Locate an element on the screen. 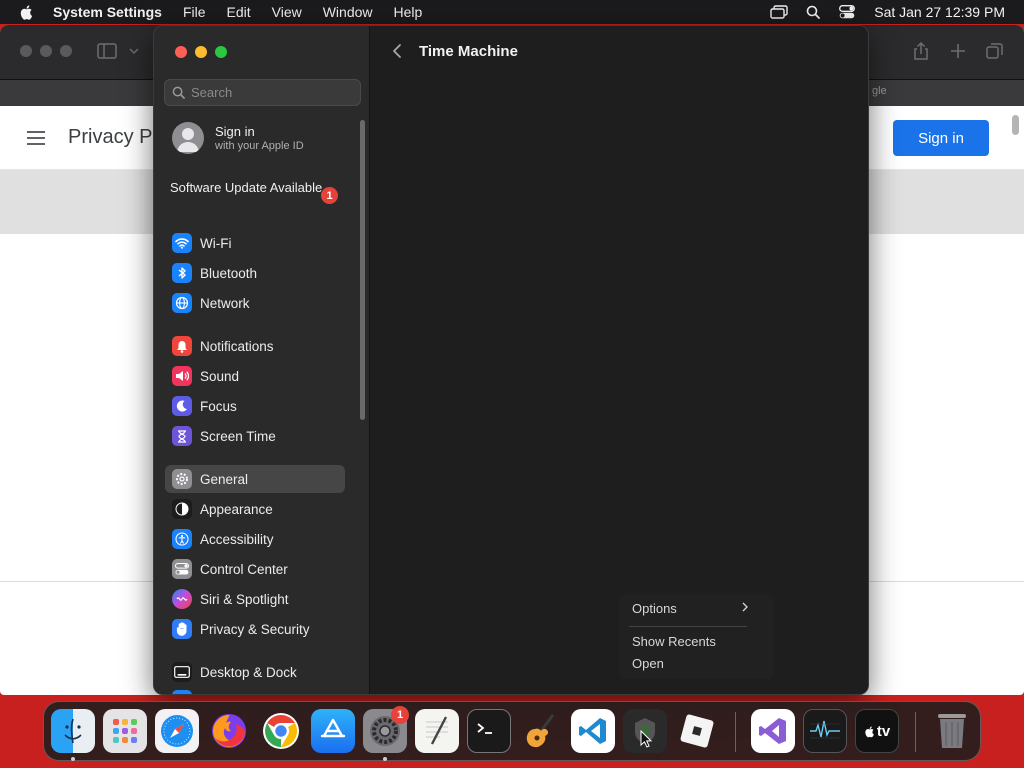 Image resolution: width=1024 pixels, height=768 pixels. app-store-icon is located at coordinates (333, 731).